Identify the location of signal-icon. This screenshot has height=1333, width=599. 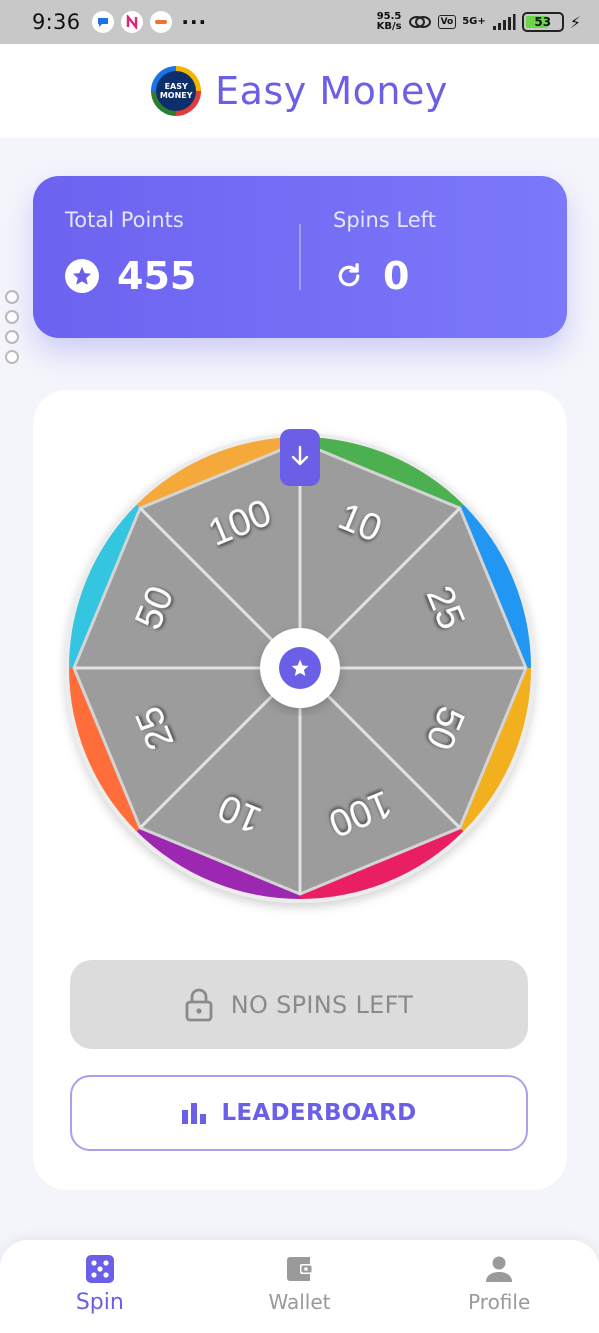
(504, 22).